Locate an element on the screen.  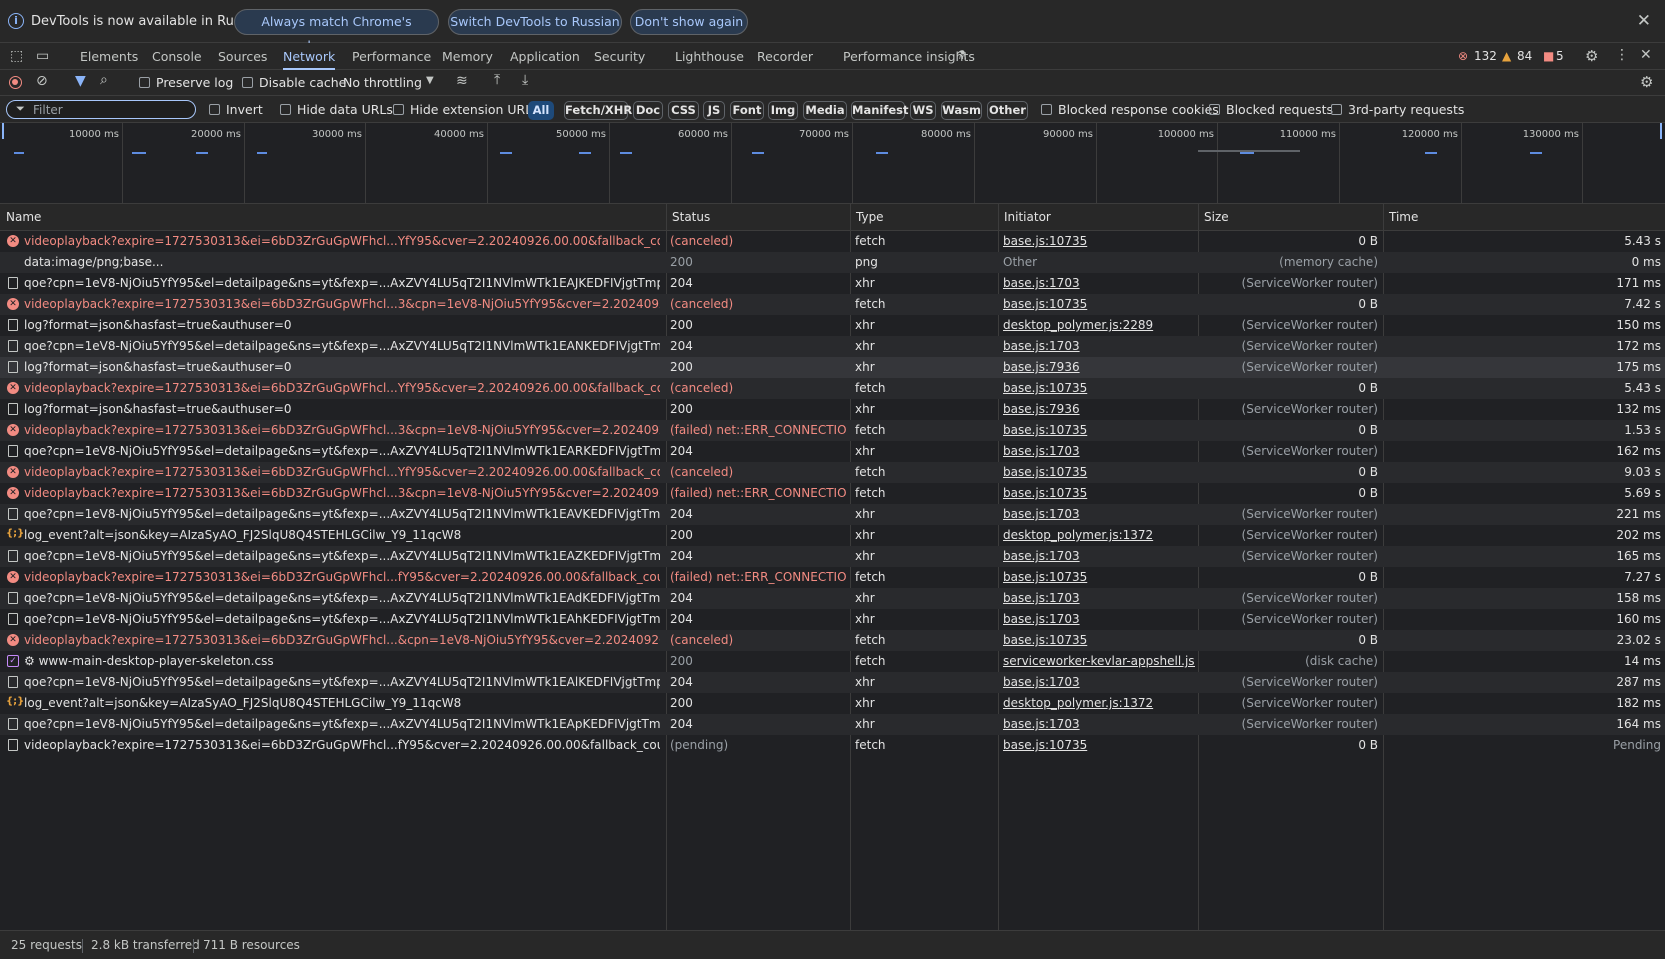
tab-lighthouse: Lighthouse is located at coordinates (709, 56).